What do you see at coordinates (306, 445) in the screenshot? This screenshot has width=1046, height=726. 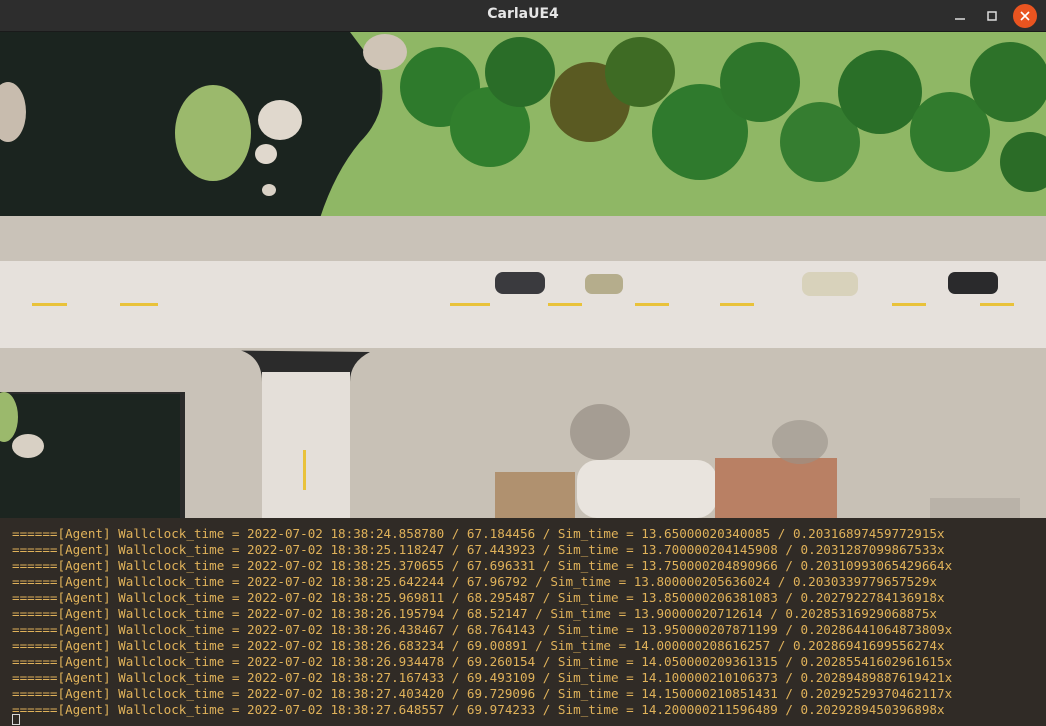 I see `side-road` at bounding box center [306, 445].